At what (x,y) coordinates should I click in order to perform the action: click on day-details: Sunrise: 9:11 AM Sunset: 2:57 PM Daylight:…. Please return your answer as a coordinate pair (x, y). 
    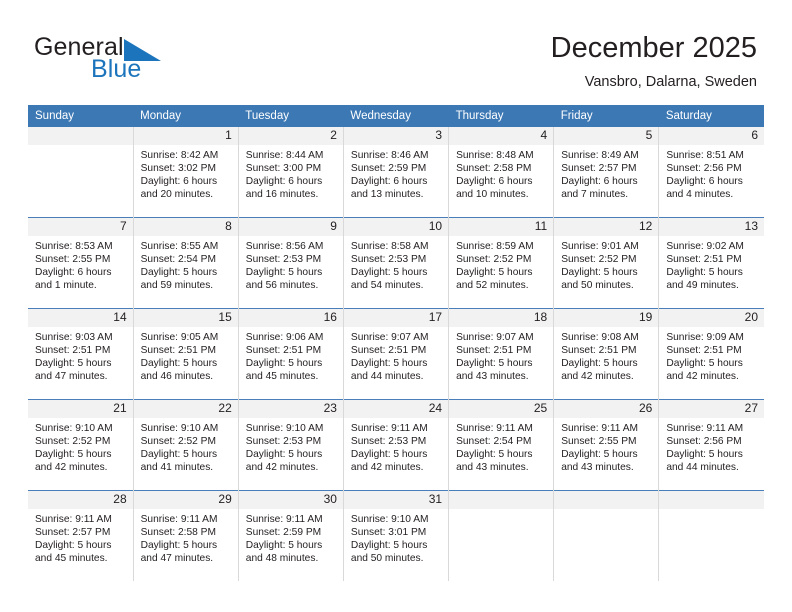
    Looking at the image, I should click on (80, 537).